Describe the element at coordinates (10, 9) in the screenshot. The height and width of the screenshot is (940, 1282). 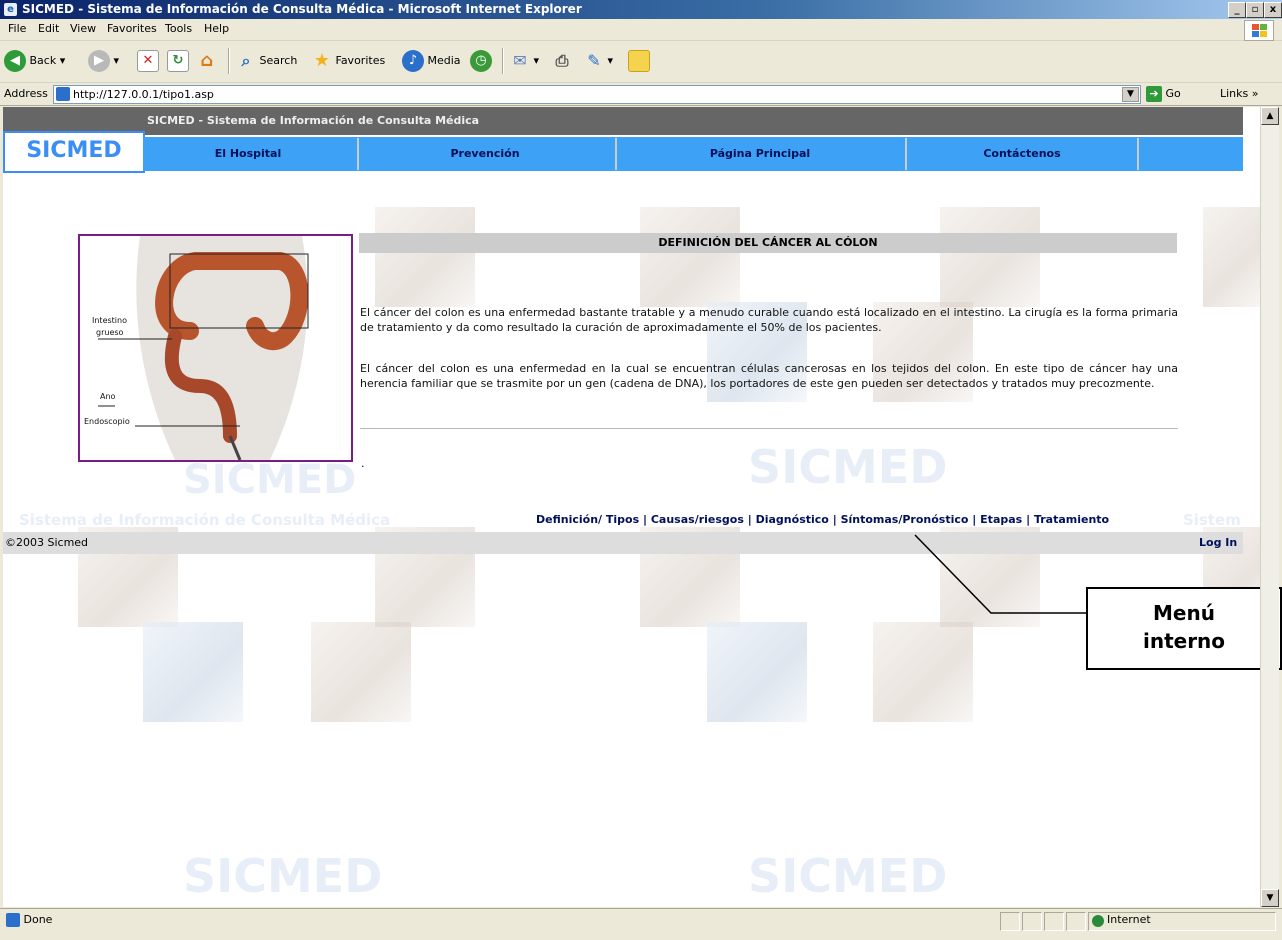
I see `ie-icon: e` at that location.